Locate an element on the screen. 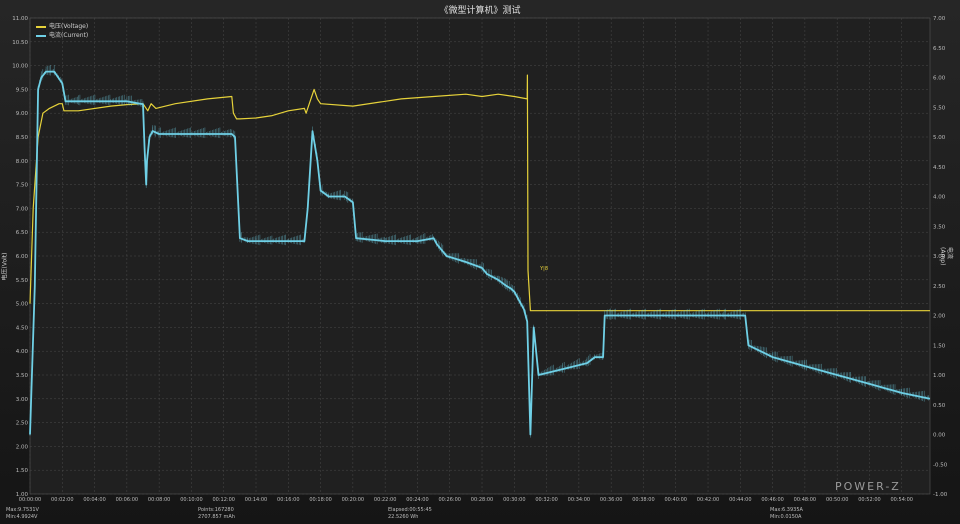 The image size is (960, 524). y-right-tick-label: 6.00 is located at coordinates (939, 79).